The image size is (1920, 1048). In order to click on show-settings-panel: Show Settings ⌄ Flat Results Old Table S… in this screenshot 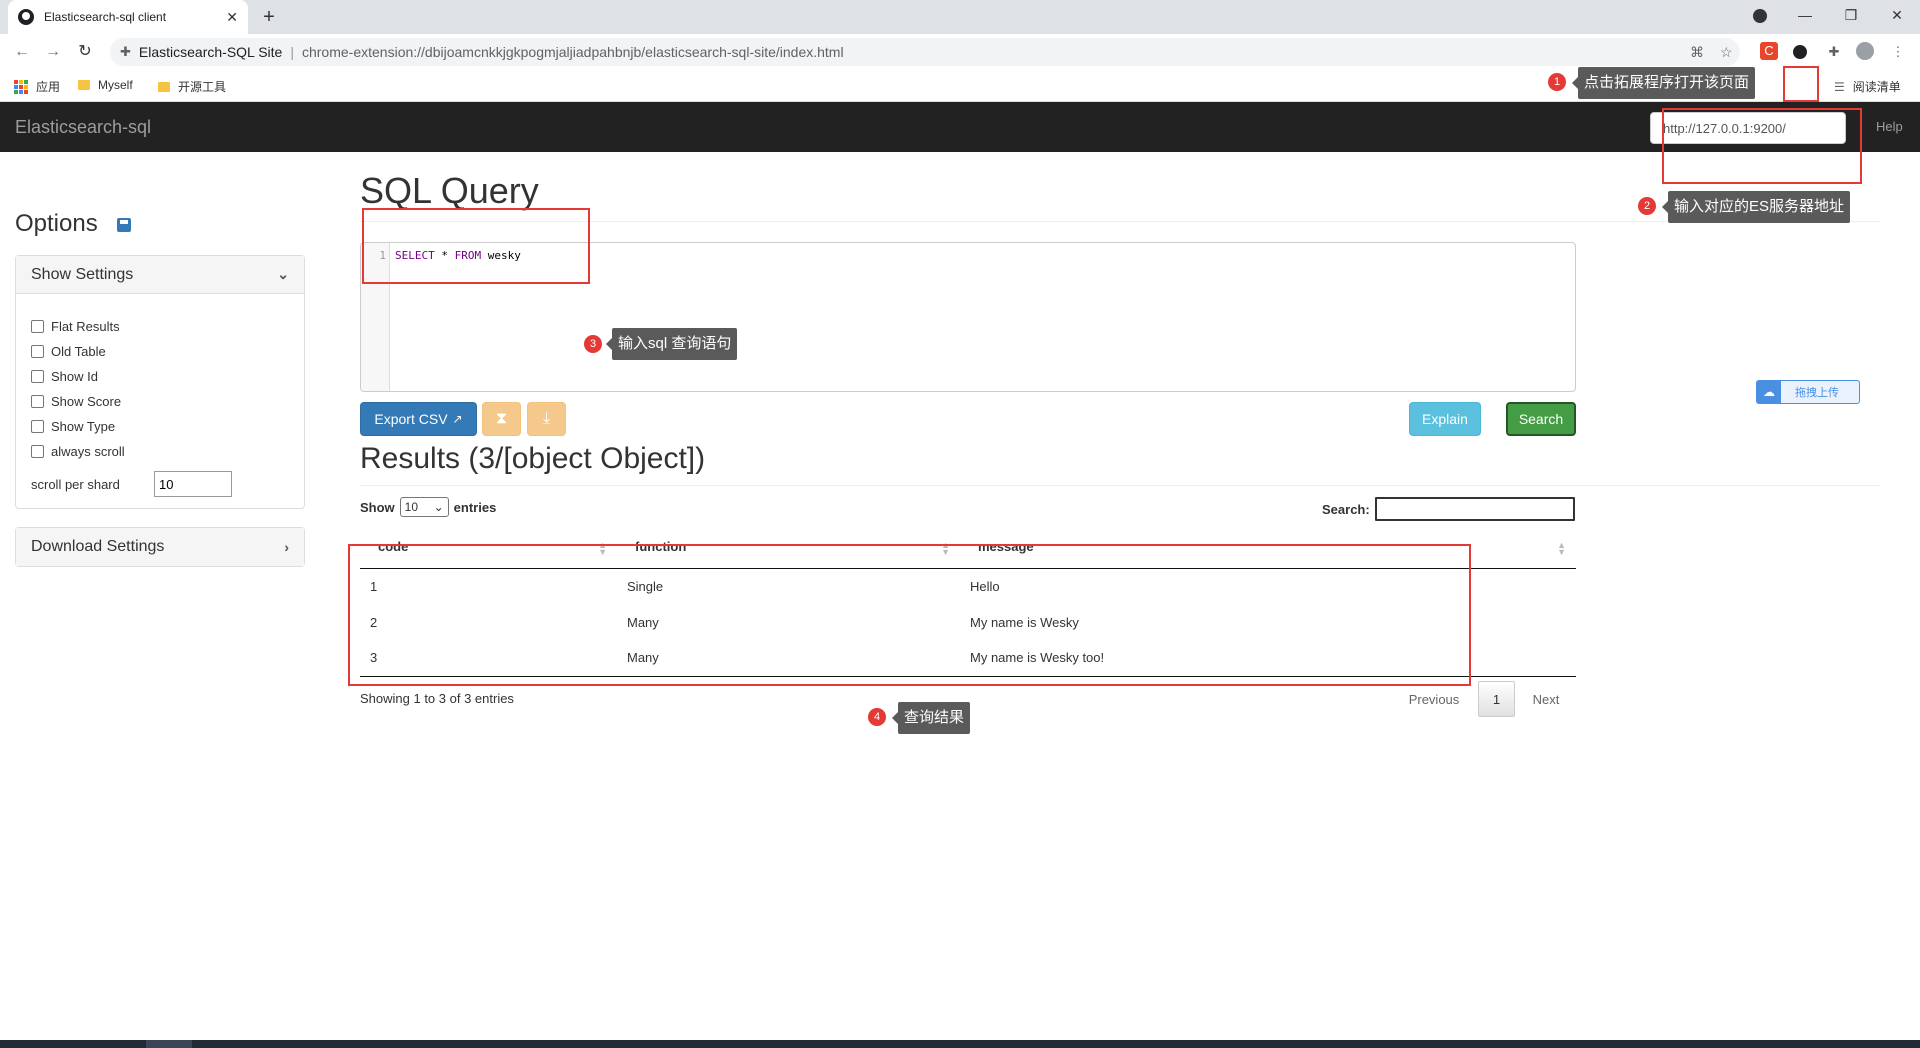, I will do `click(160, 382)`.